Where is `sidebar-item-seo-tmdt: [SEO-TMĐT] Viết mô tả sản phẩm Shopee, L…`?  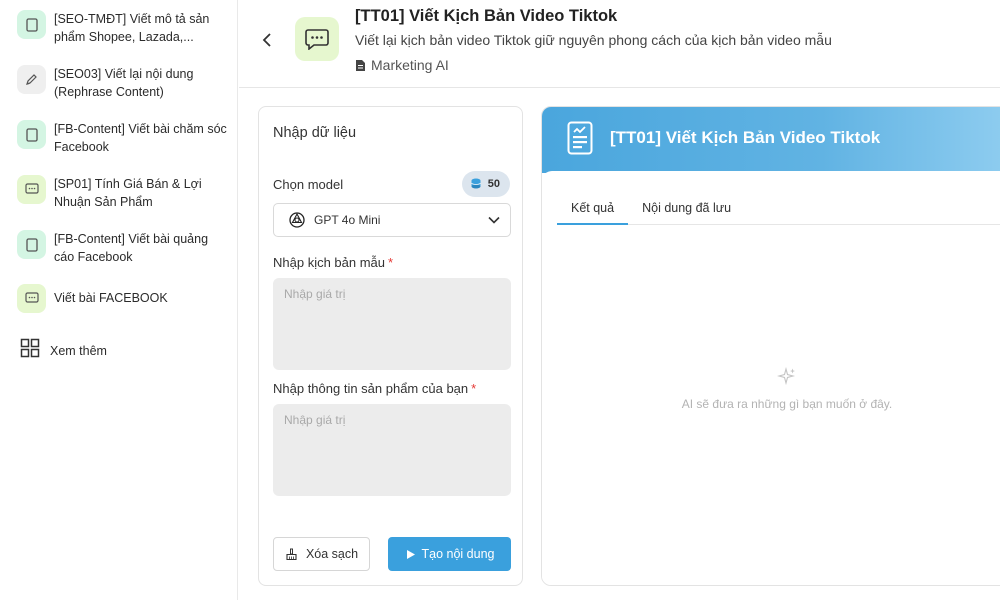 sidebar-item-seo-tmdt: [SEO-TMĐT] Viết mô tả sản phẩm Shopee, L… is located at coordinates (122, 28).